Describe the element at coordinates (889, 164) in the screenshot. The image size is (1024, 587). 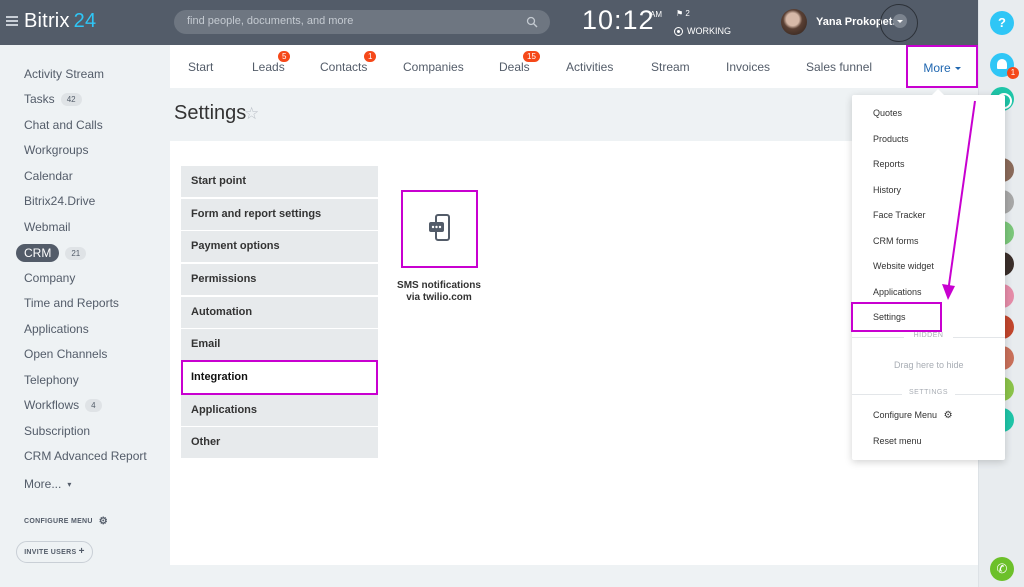
I see `dropdown-item-reports: Reports` at that location.